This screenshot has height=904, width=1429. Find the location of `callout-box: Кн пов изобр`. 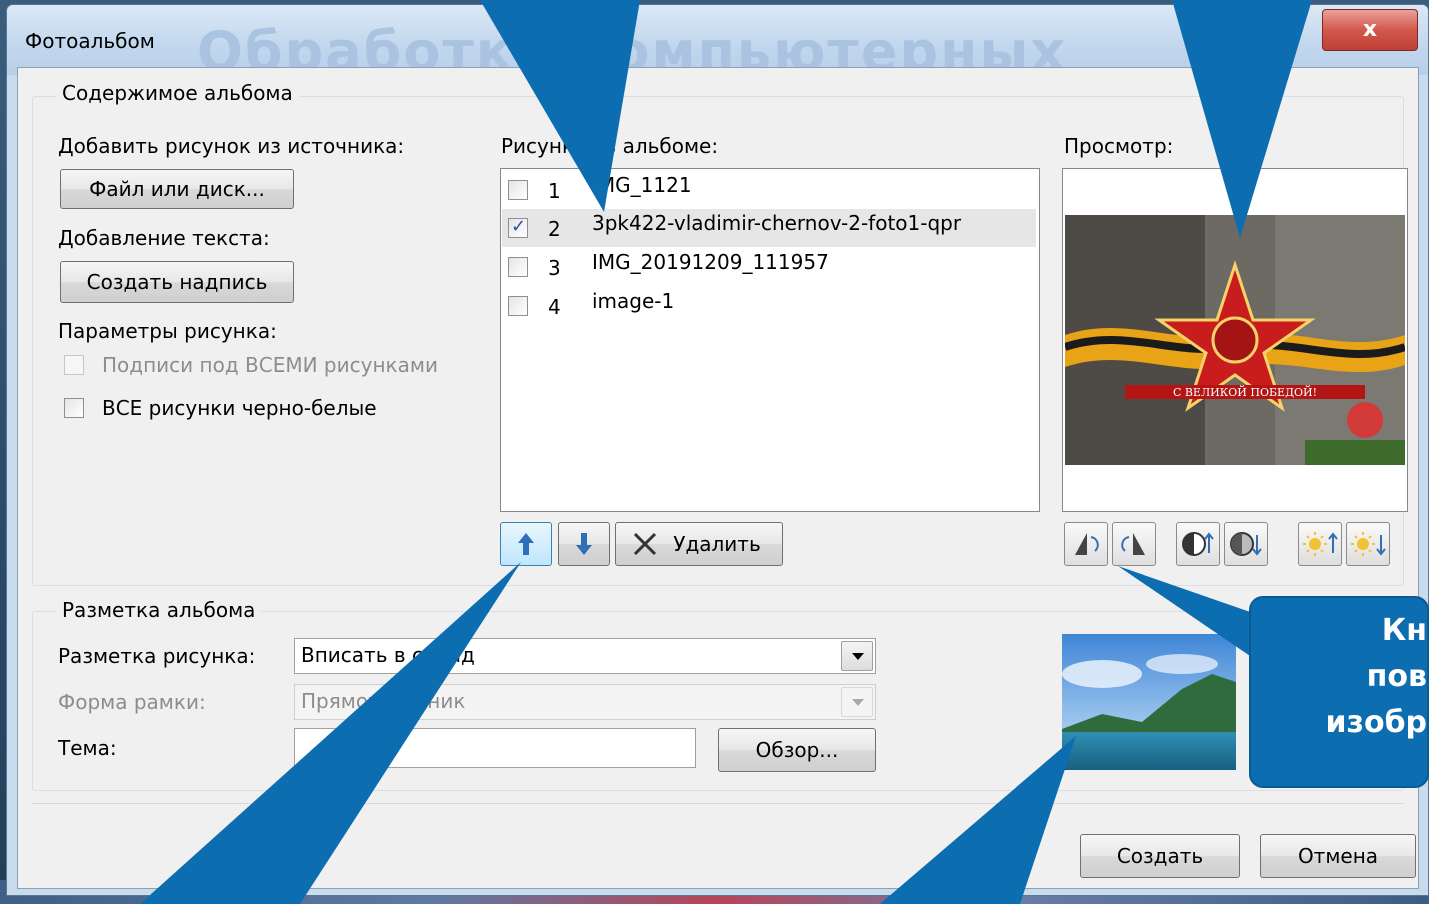

callout-box: Кн пов изобр is located at coordinates (1339, 692).